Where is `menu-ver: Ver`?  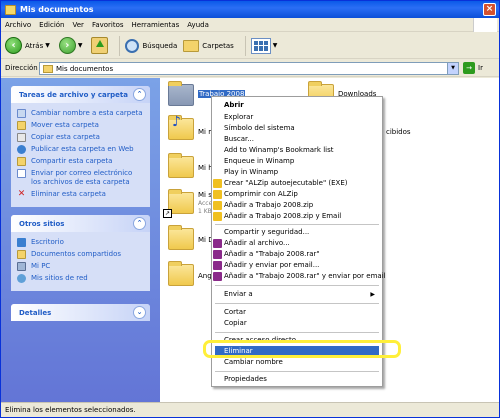 menu-ver: Ver is located at coordinates (78, 25).